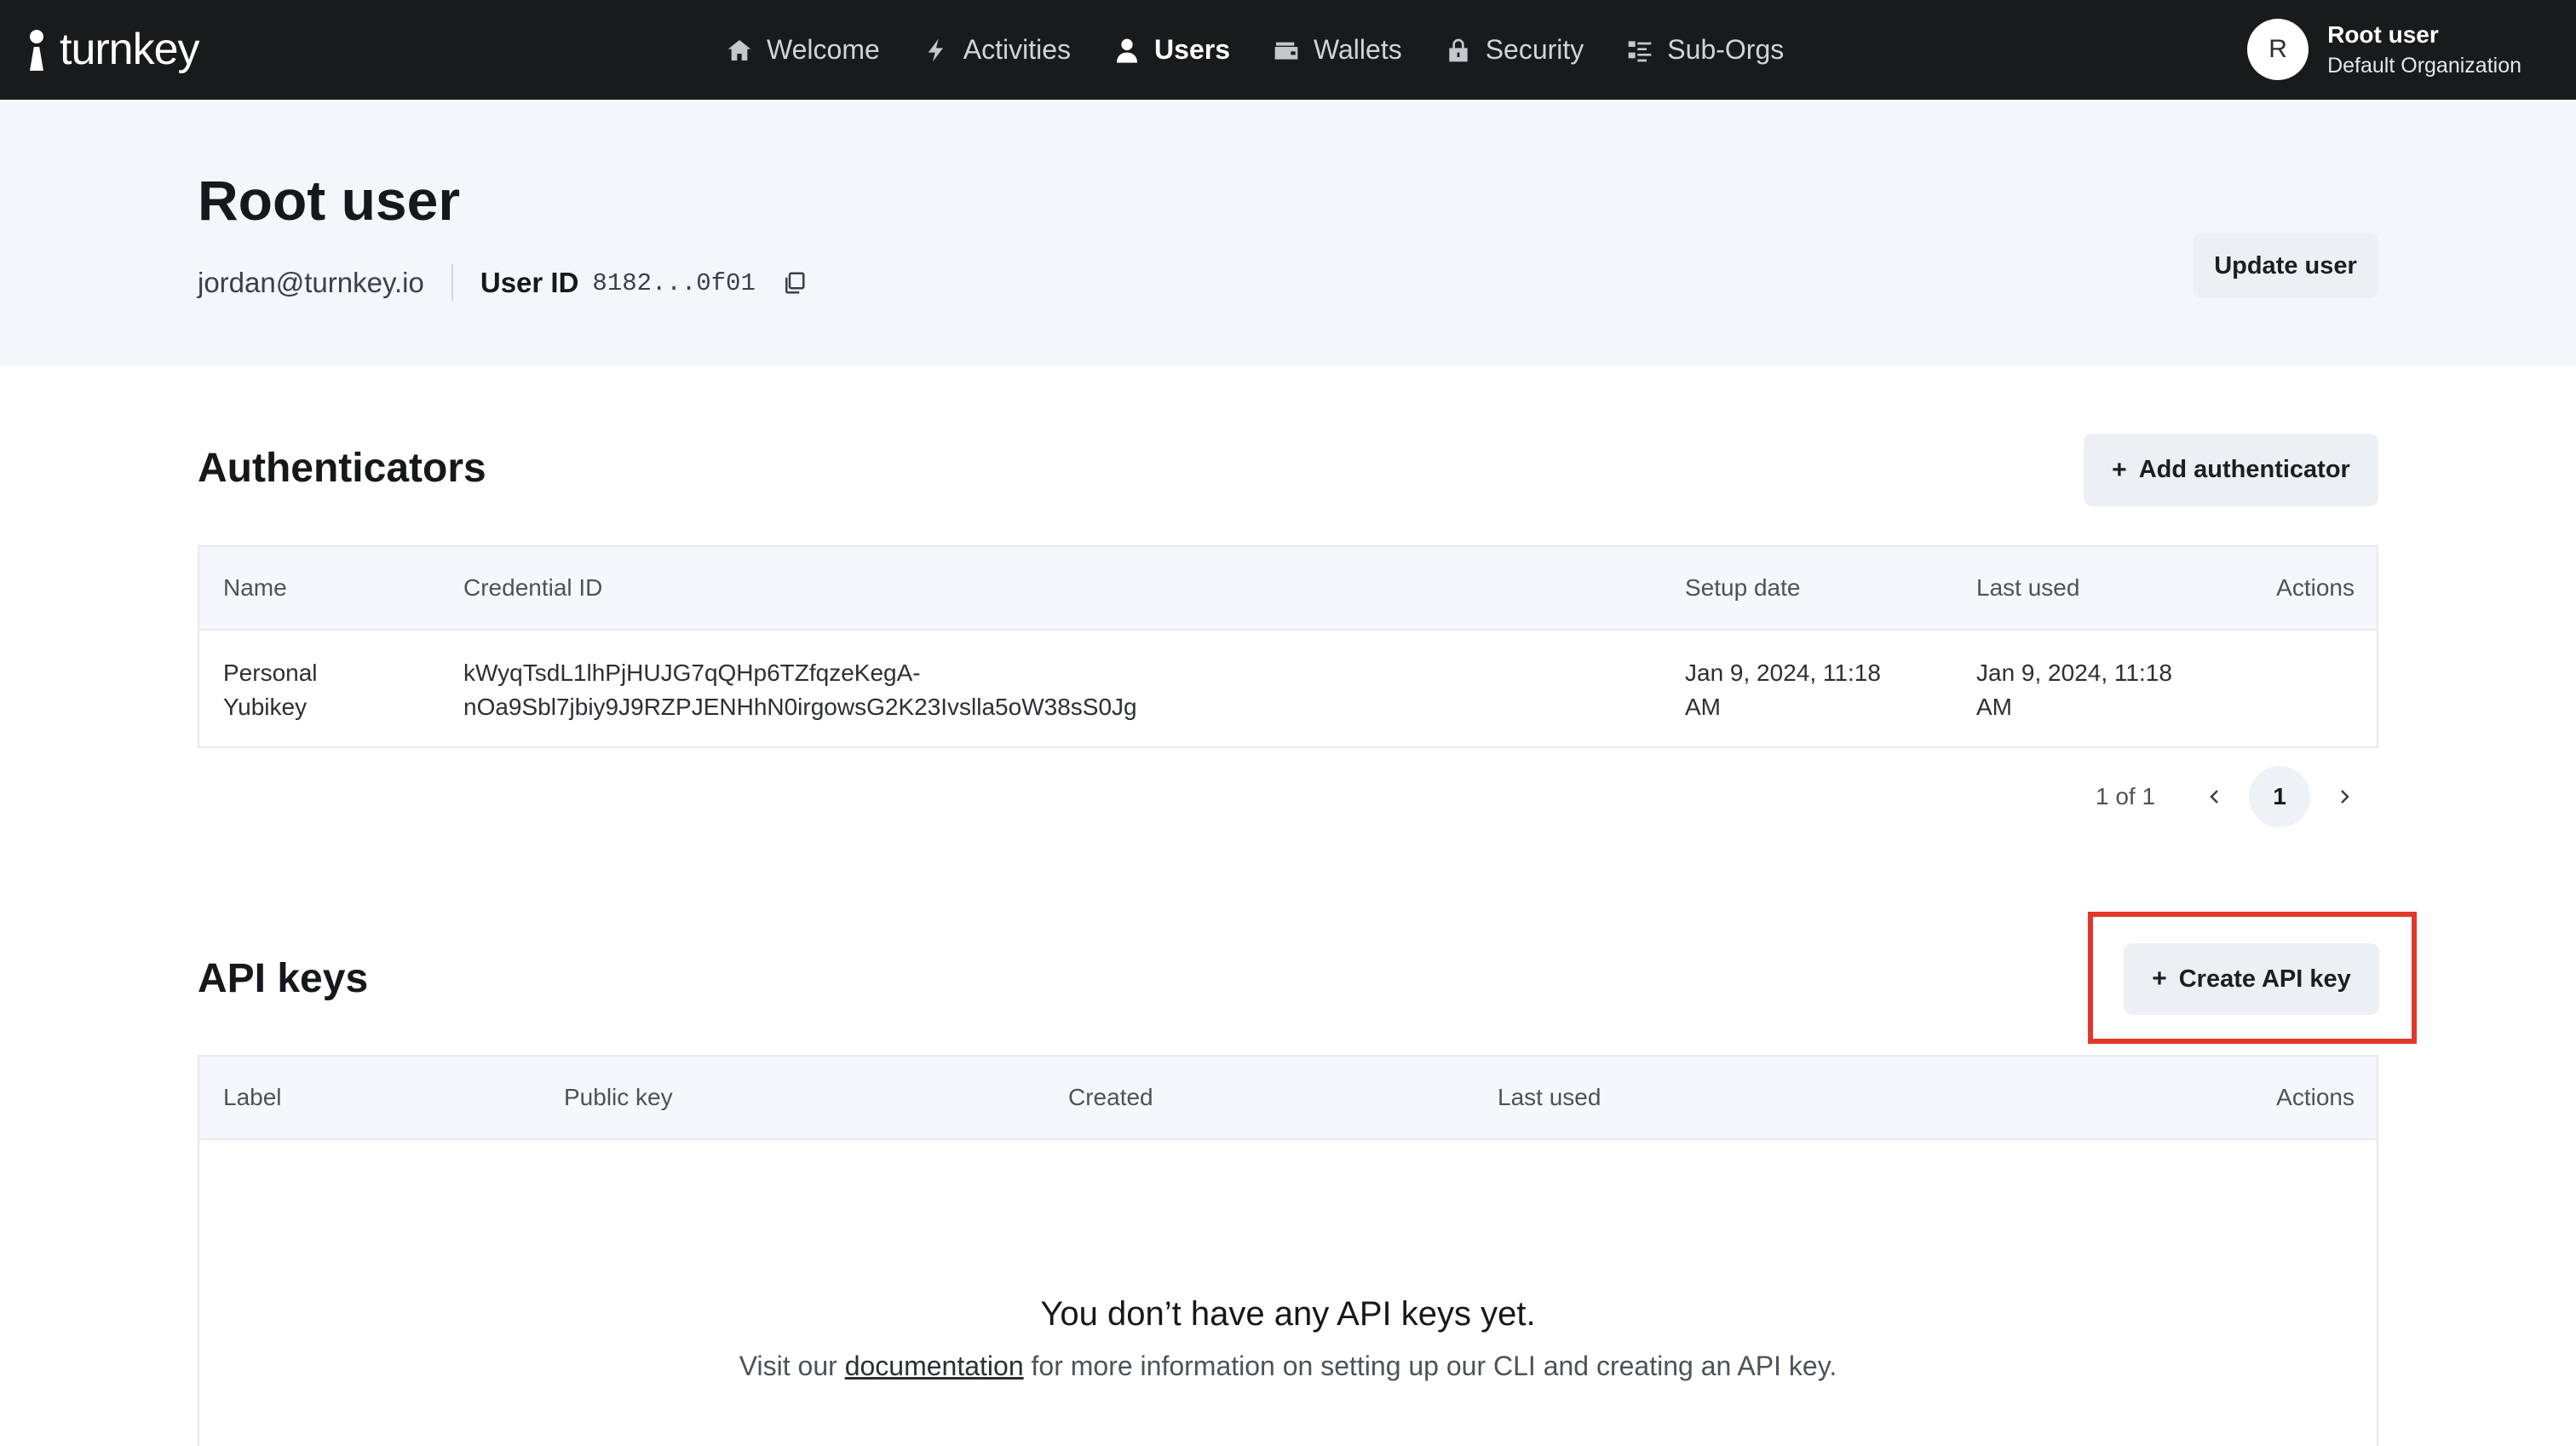  I want to click on turnkey-logo-icon, so click(38, 49).